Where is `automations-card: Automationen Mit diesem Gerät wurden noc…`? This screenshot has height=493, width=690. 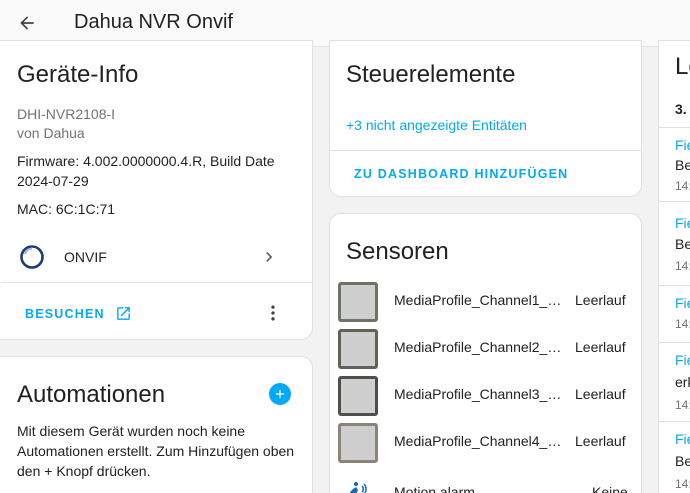 automations-card: Automationen Mit diesem Gerät wurden noc… is located at coordinates (156, 424).